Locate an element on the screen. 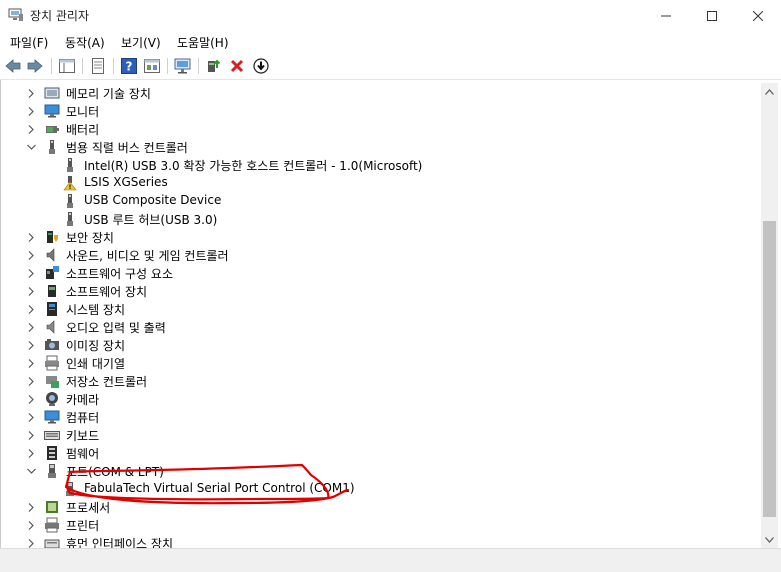 This screenshot has height=572, width=781. tree-category: 저장소 컨트롤러 is located at coordinates (382, 381).